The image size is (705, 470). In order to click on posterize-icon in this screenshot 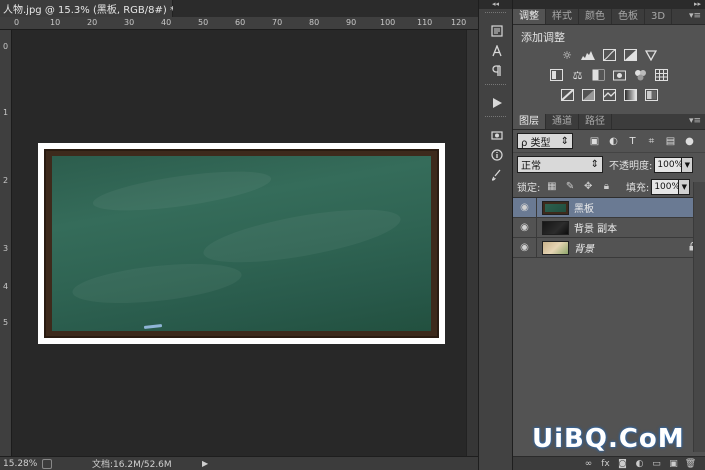, I will do `click(588, 95)`.